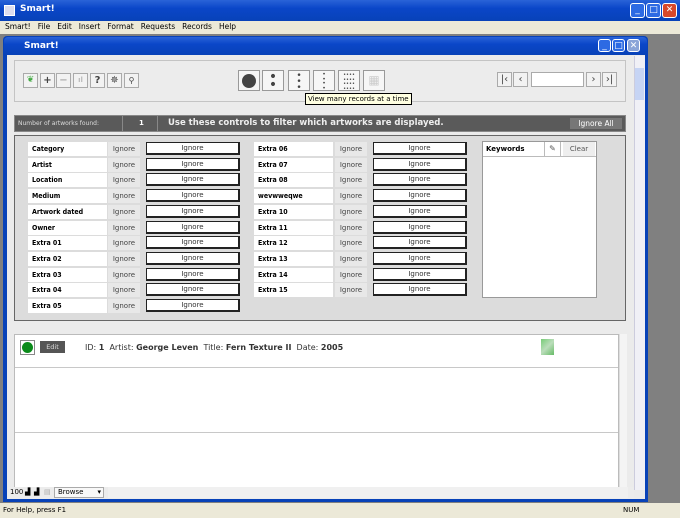 Image resolution: width=680 pixels, height=518 pixels. What do you see at coordinates (596, 123) in the screenshot?
I see `ignore-all-button: Ignore All` at bounding box center [596, 123].